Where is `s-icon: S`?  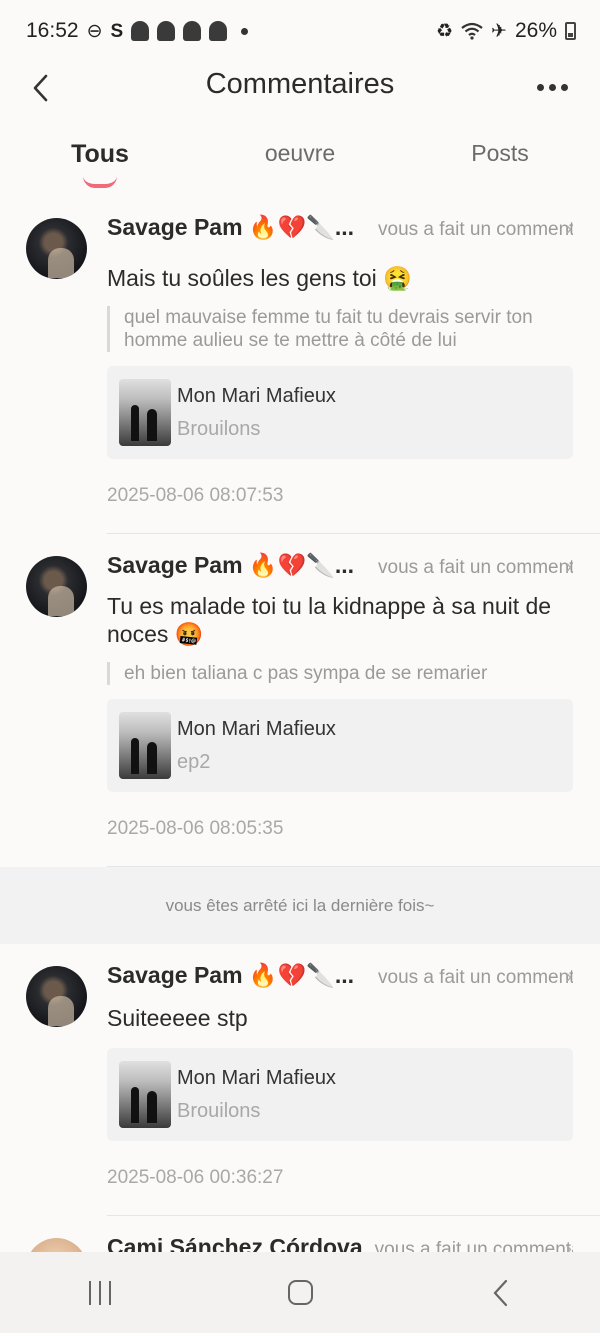
s-icon: S is located at coordinates (117, 31).